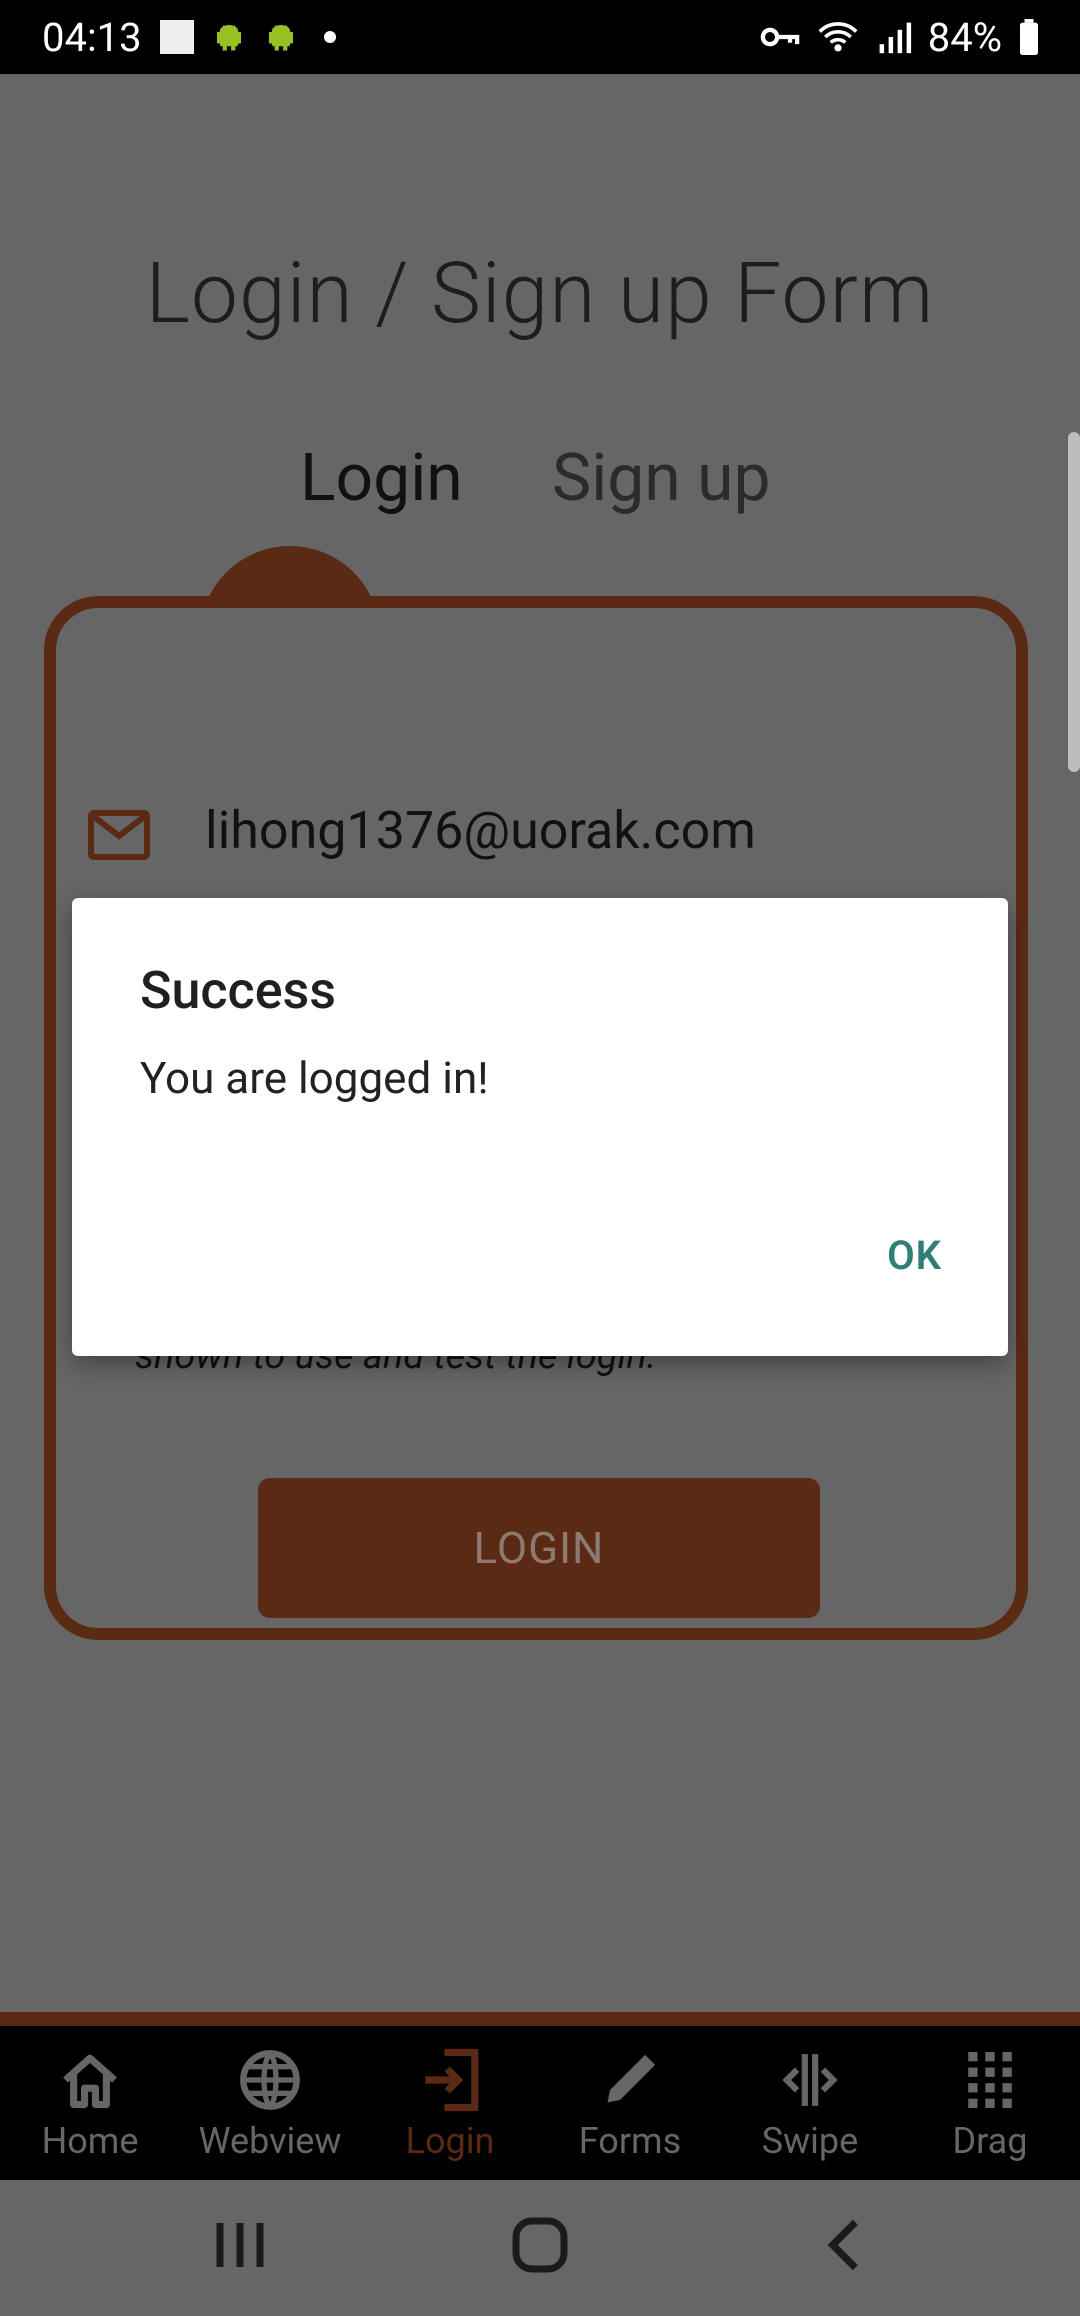  I want to click on dot-icon, so click(329, 37).